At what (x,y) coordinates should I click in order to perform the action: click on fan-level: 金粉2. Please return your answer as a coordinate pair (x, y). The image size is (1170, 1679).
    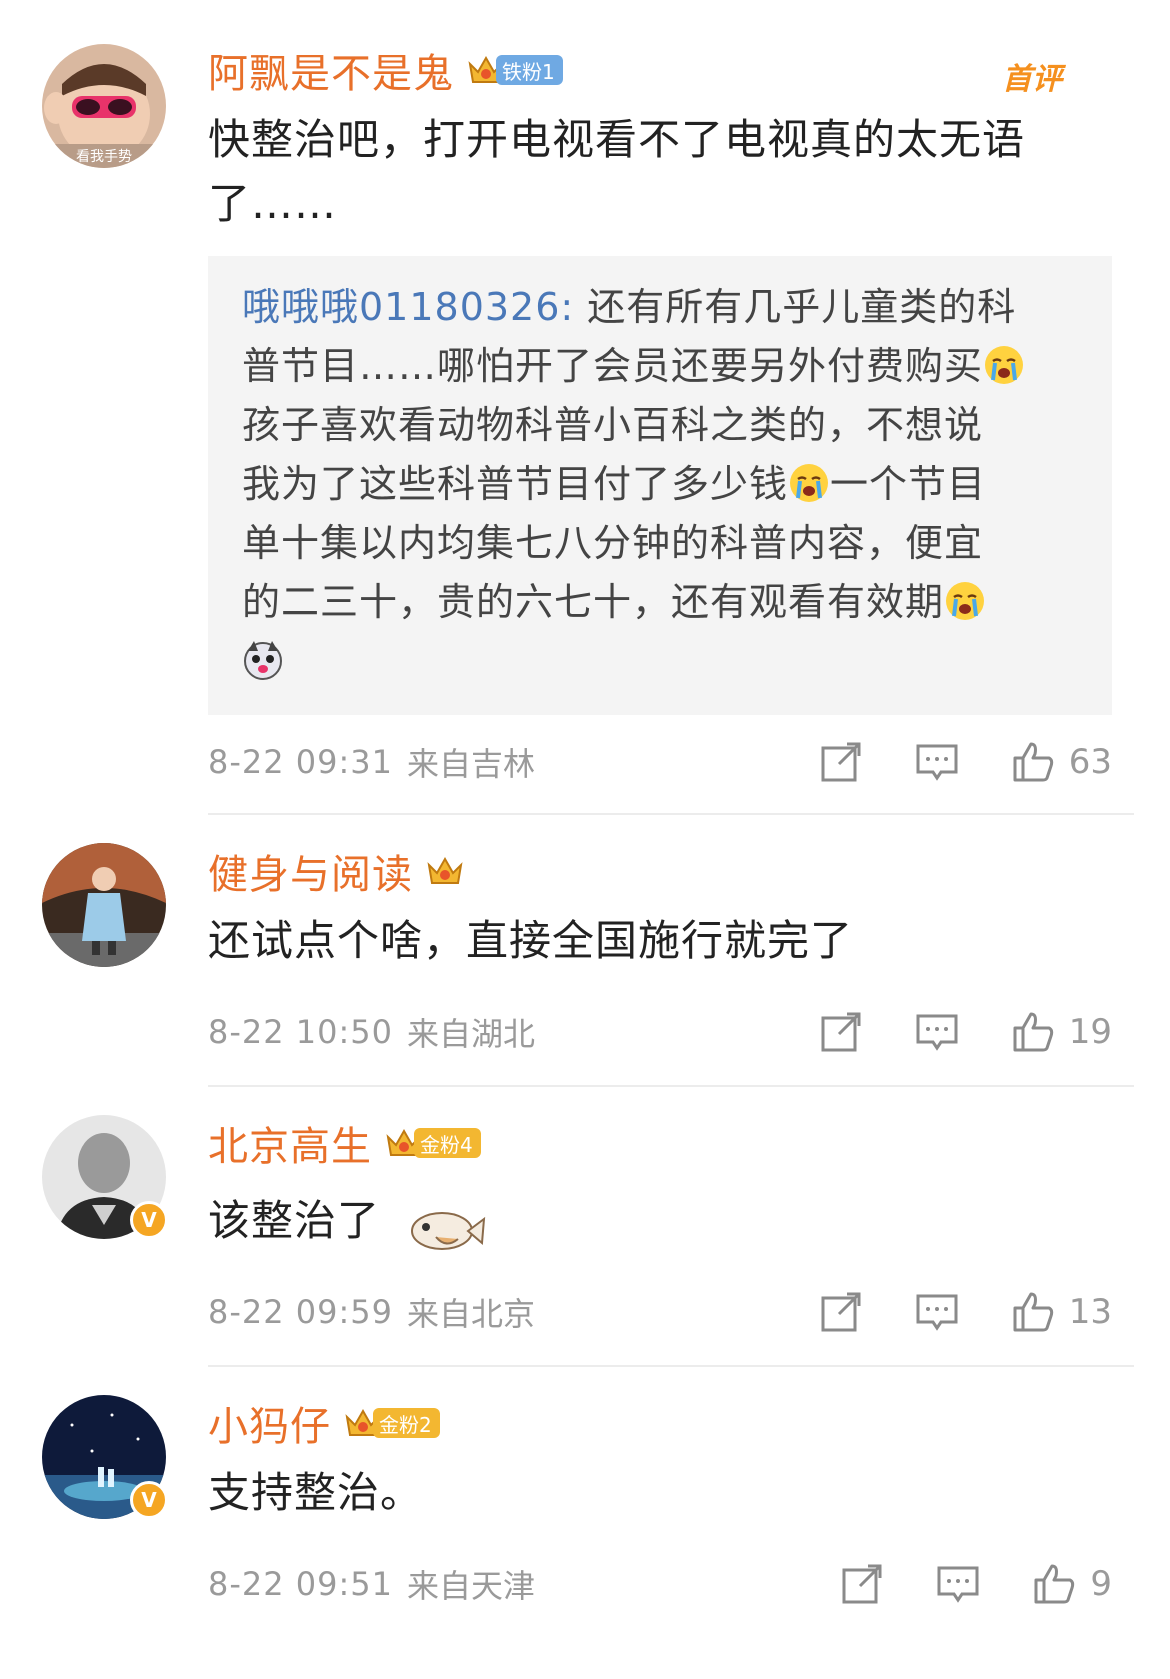
    Looking at the image, I should click on (406, 1423).